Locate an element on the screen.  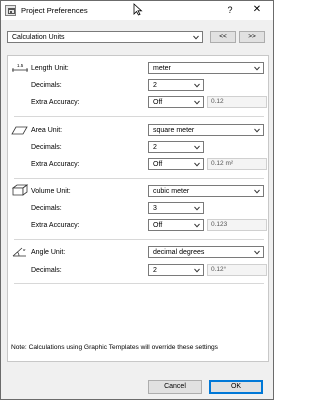
area-decimals-value: 2 is located at coordinates (155, 147).